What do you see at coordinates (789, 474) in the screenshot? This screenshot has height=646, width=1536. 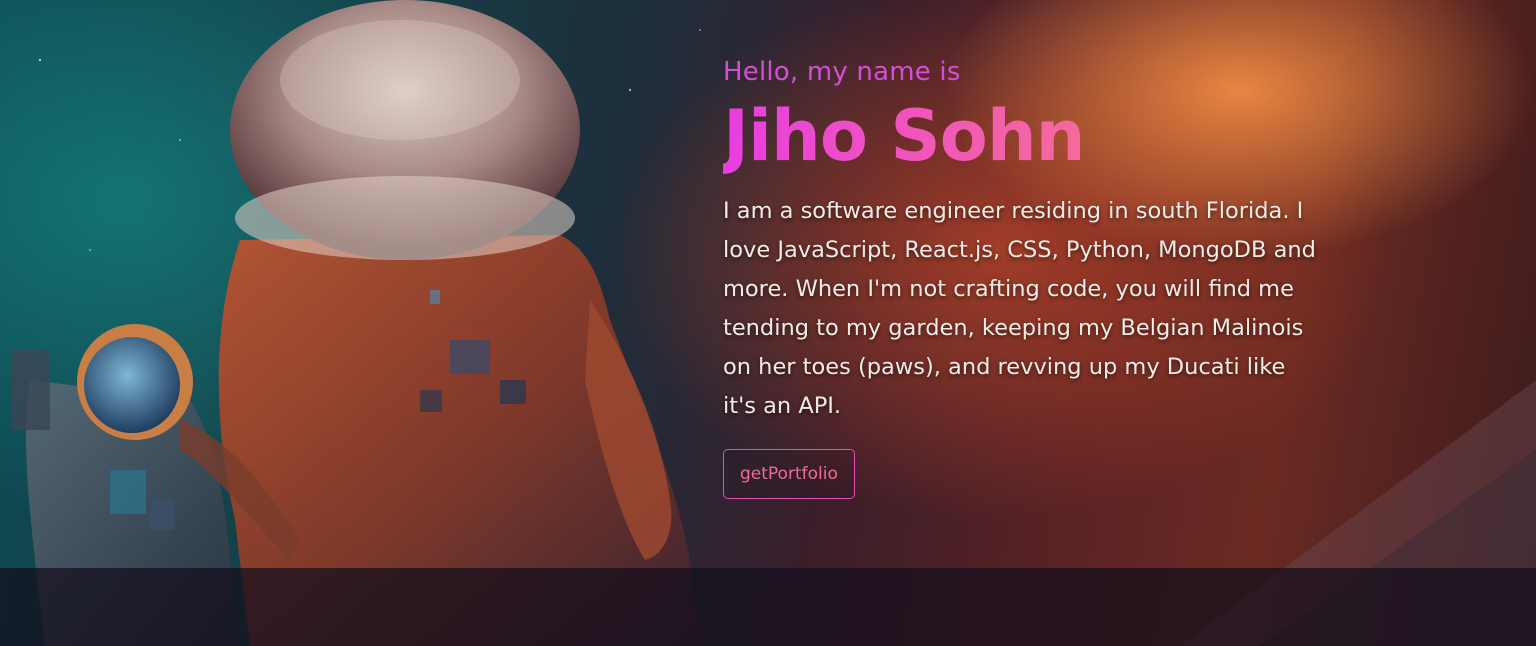 I see `get-portfolio-button: getPortfolio` at bounding box center [789, 474].